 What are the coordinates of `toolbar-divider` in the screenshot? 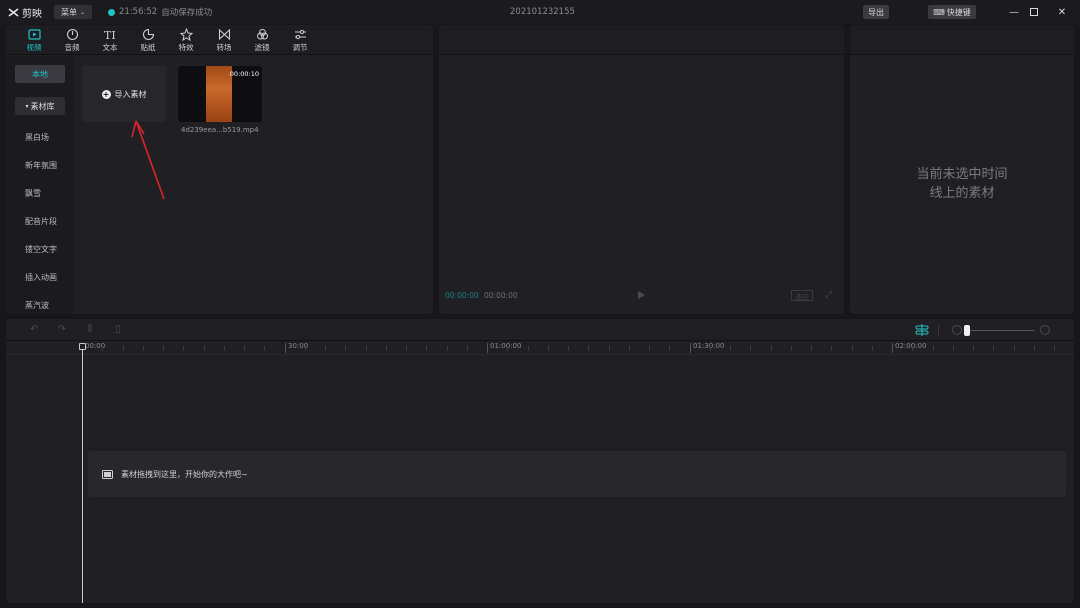 It's located at (938, 330).